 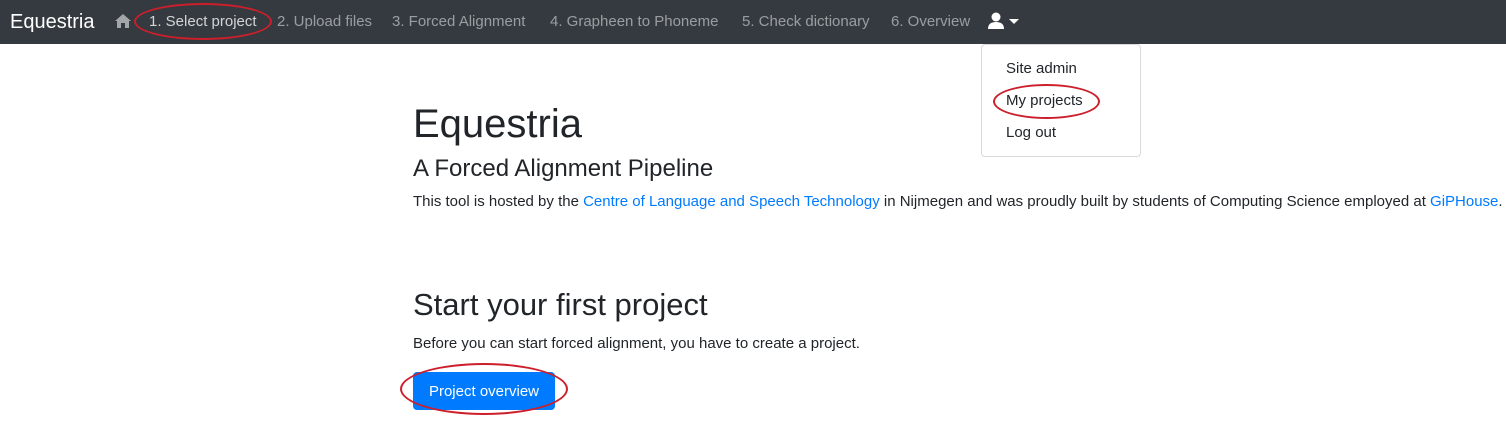 What do you see at coordinates (123, 21) in the screenshot?
I see `home-icon` at bounding box center [123, 21].